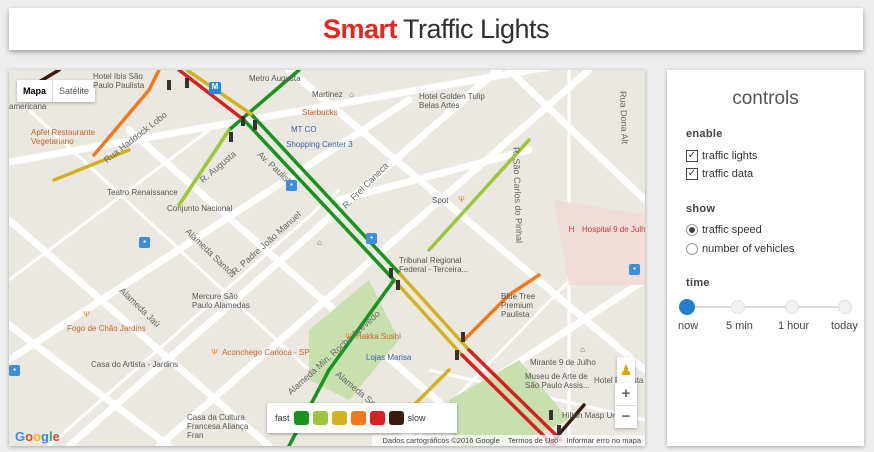  What do you see at coordinates (218, 426) in the screenshot?
I see `poi-label: Casa da Cultura Francesa Aliança Fran` at bounding box center [218, 426].